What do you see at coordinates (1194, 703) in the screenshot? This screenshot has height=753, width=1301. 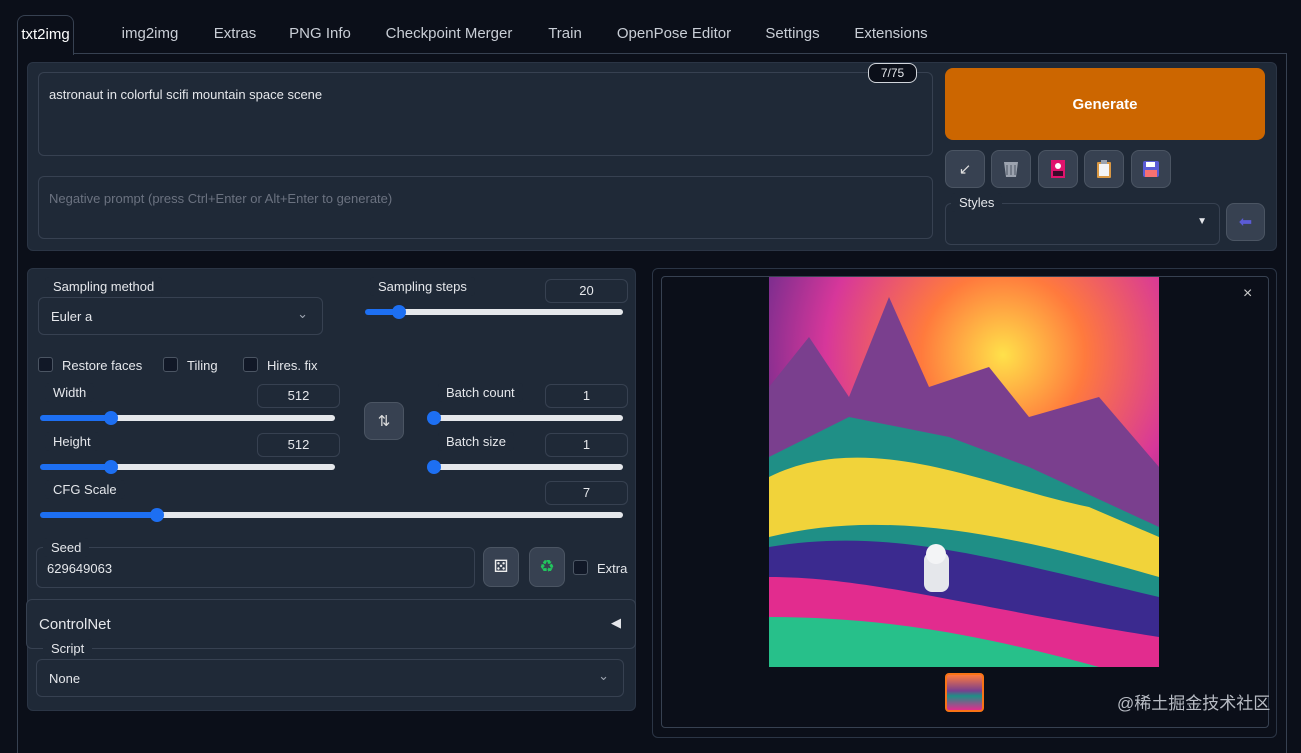 I see `watermark: @稀土掘金技术社区` at bounding box center [1194, 703].